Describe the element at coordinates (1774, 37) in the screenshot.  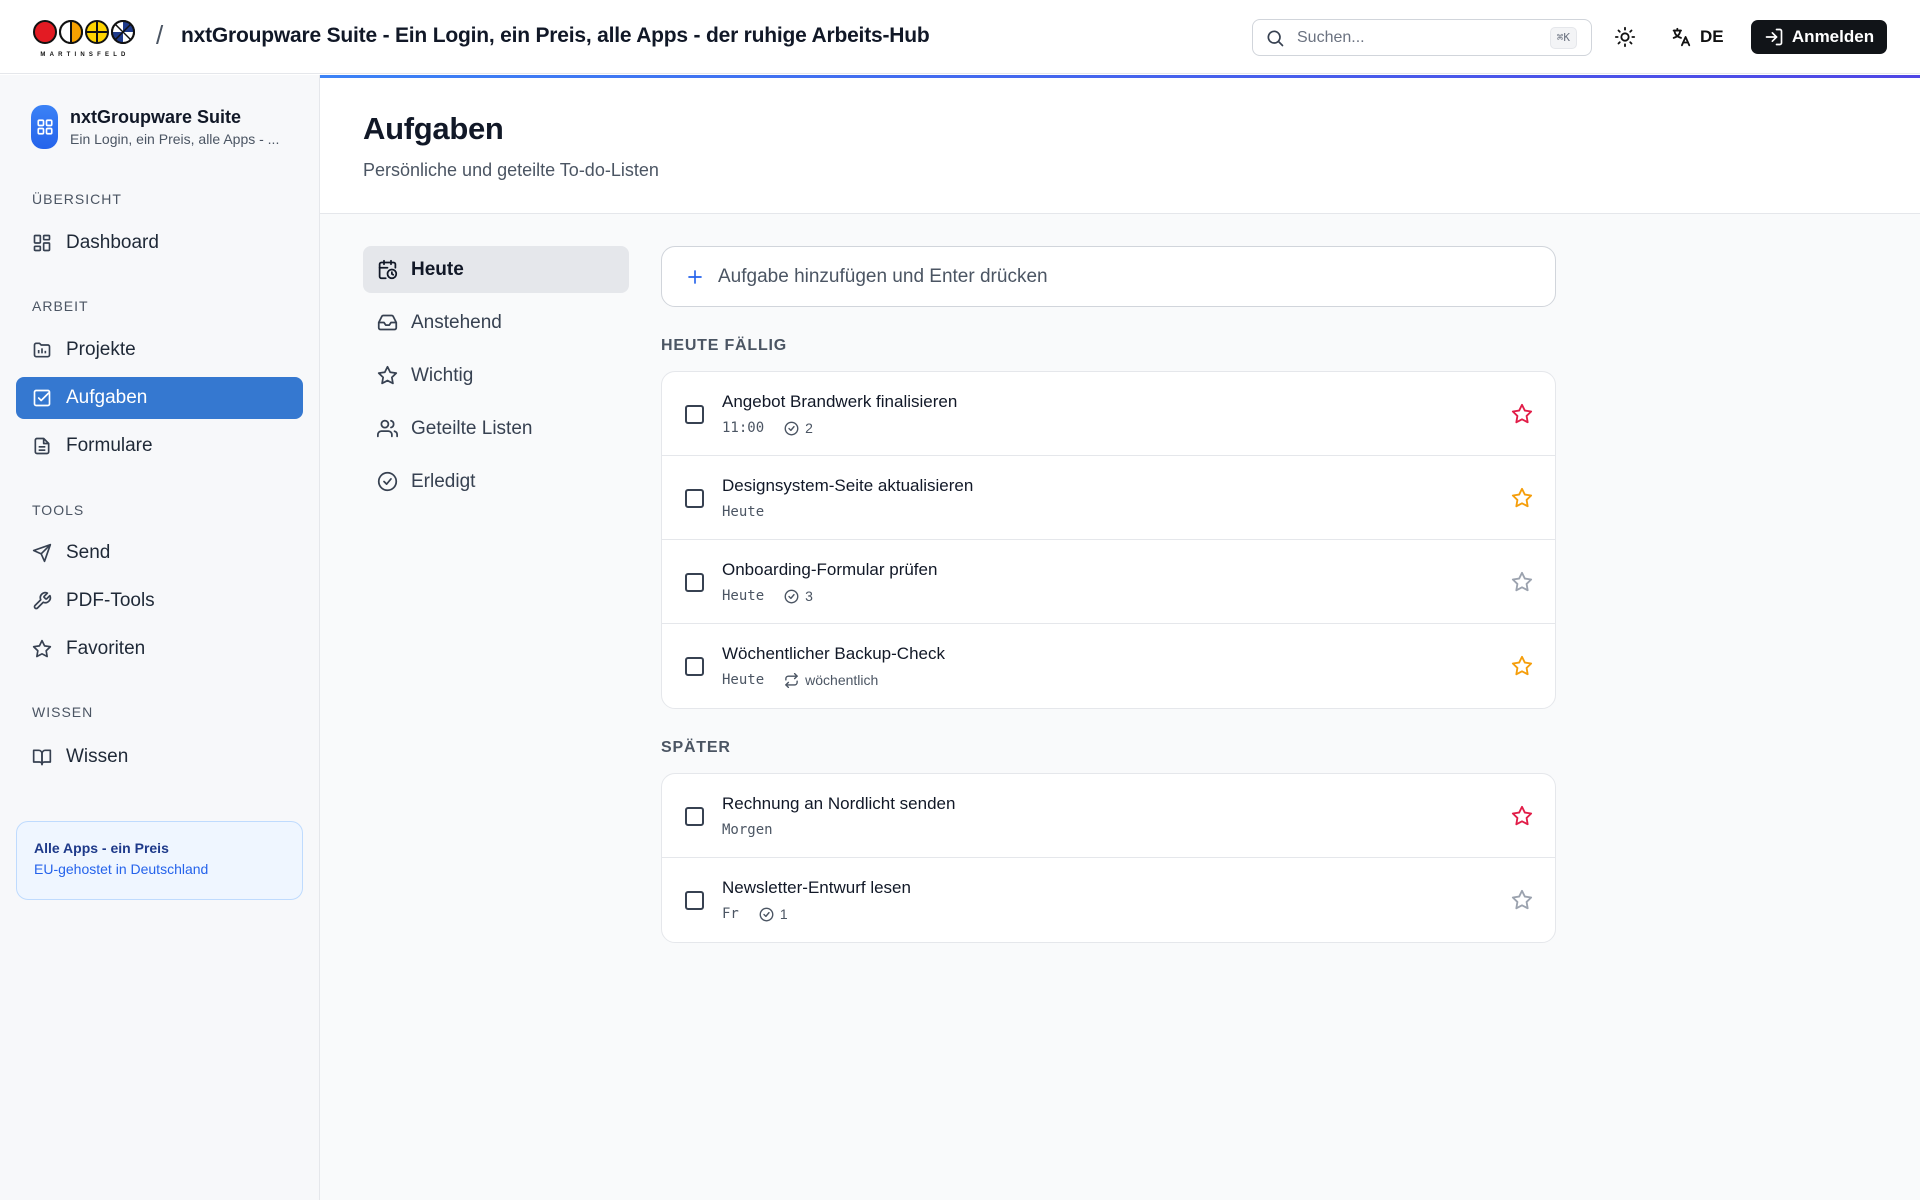
I see `login-icon` at that location.